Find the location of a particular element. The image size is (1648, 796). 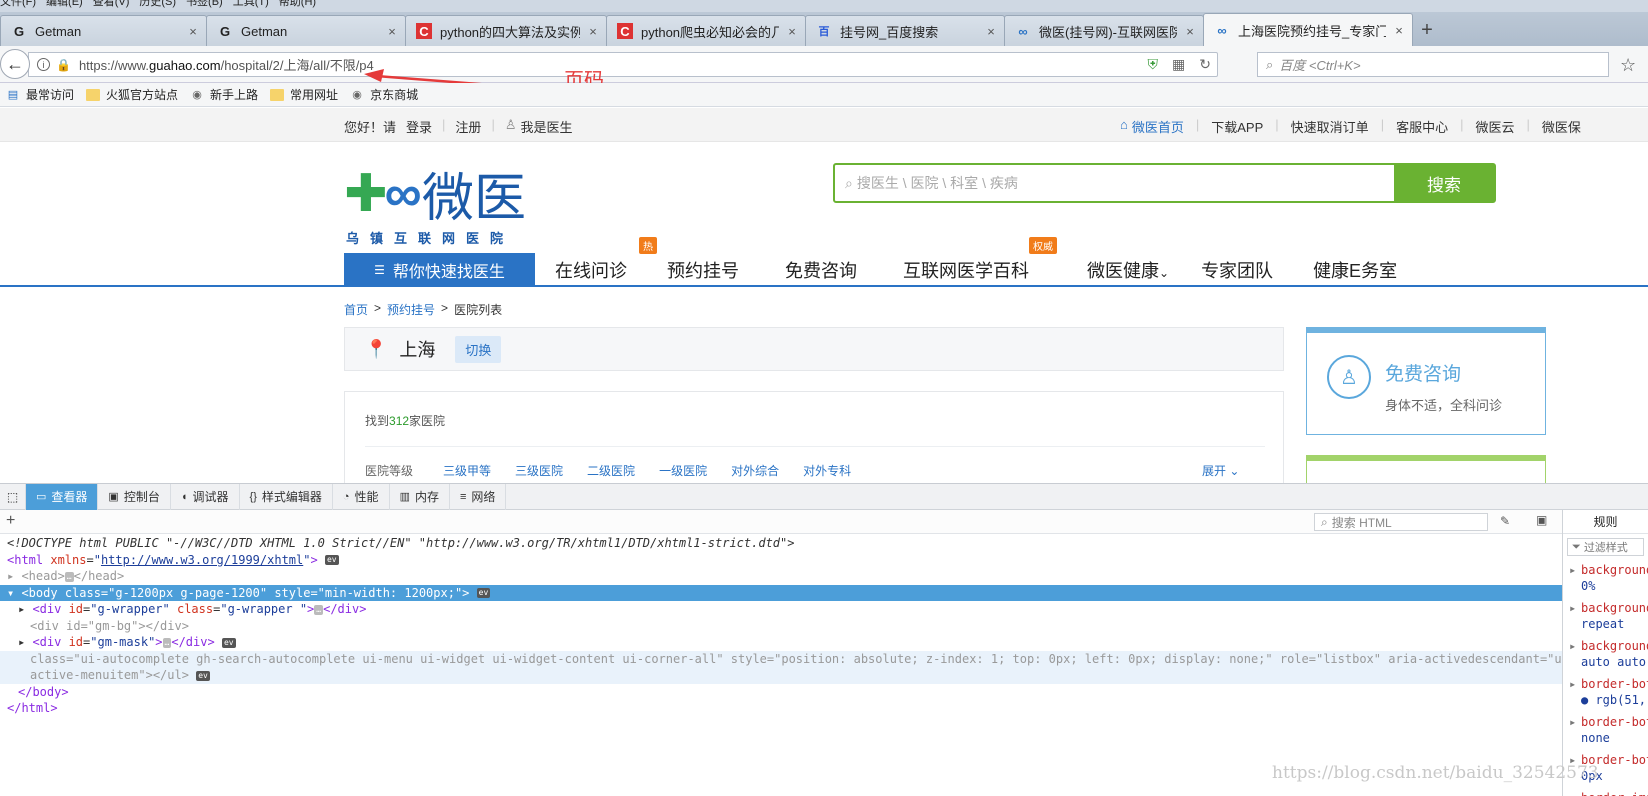

top-link: 快速取消订单 is located at coordinates (1330, 126).